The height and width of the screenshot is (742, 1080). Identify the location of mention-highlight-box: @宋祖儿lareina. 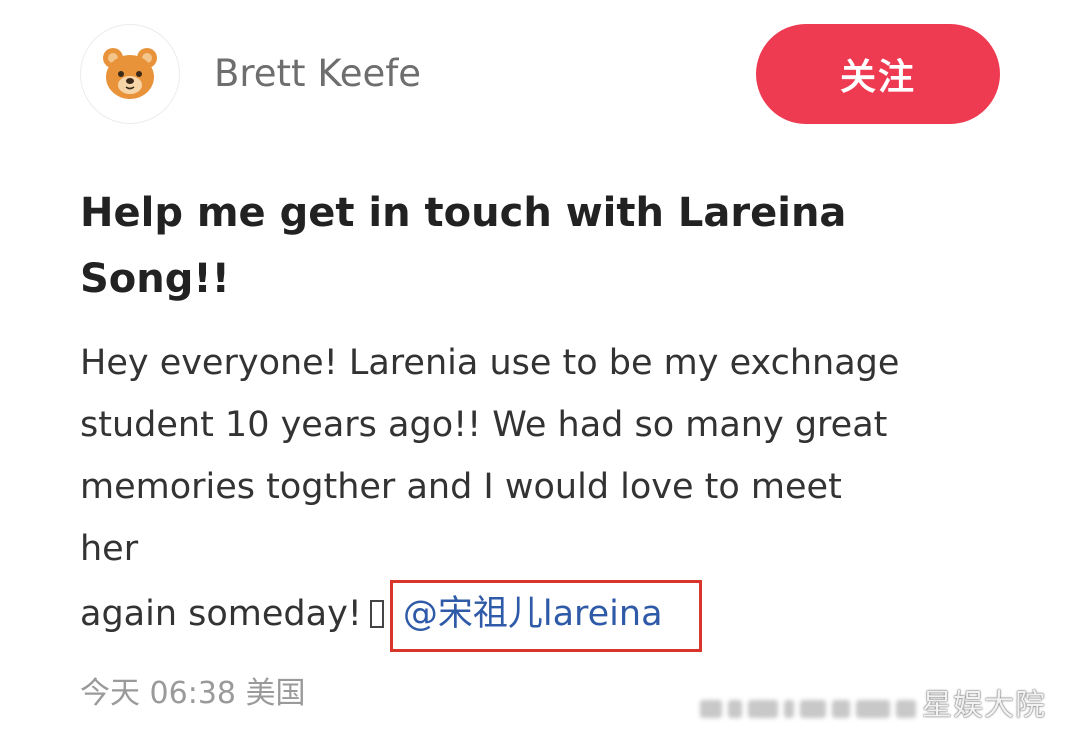
(545, 616).